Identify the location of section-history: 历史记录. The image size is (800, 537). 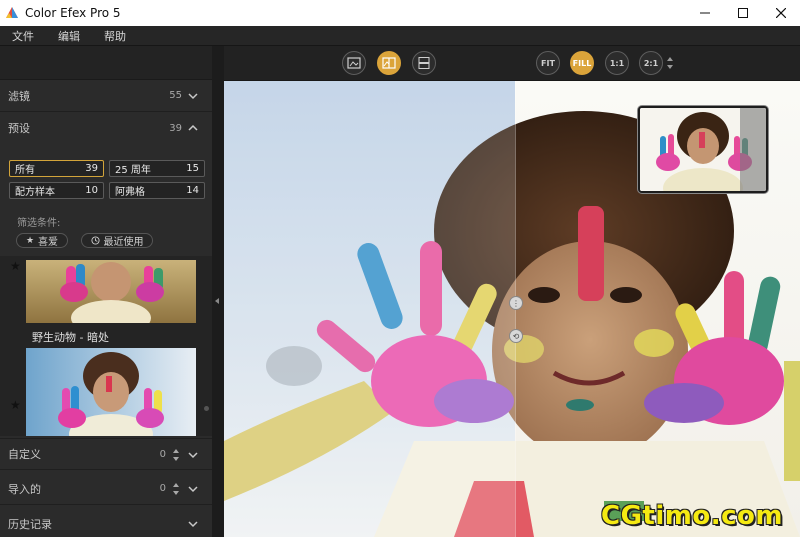
(106, 522).